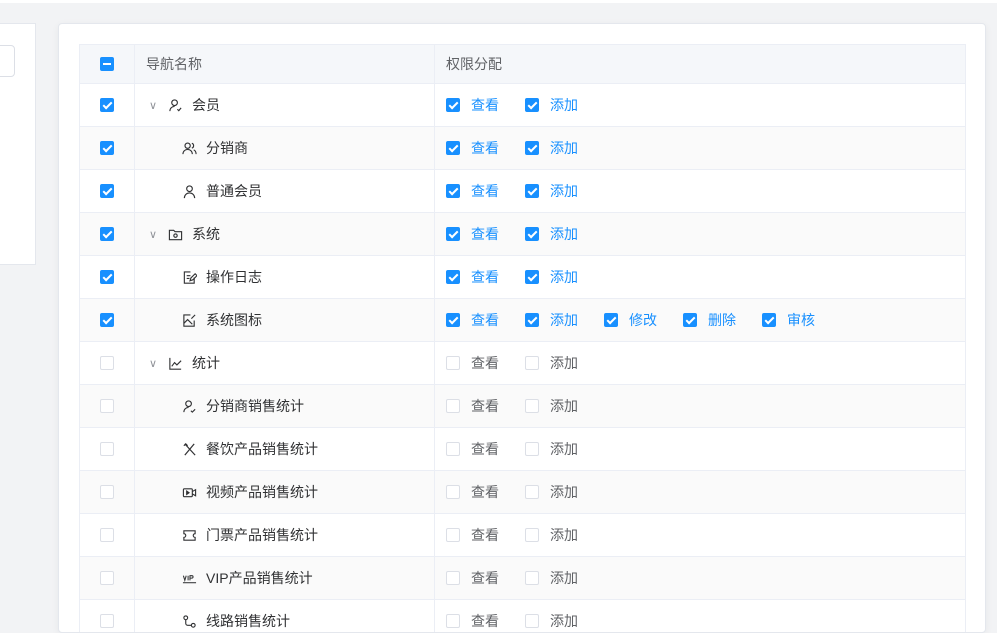 The image size is (997, 633). I want to click on nav-name-label: 普通会员, so click(234, 191).